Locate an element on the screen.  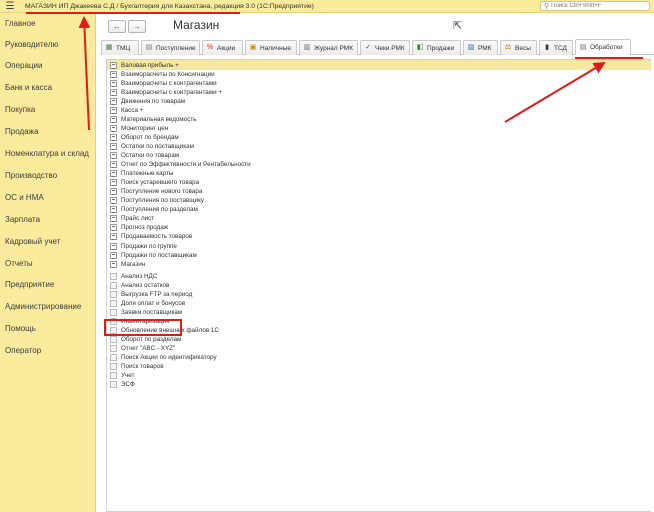
sidebar-item-hr: Кадровый учет is located at coordinates (32, 241).